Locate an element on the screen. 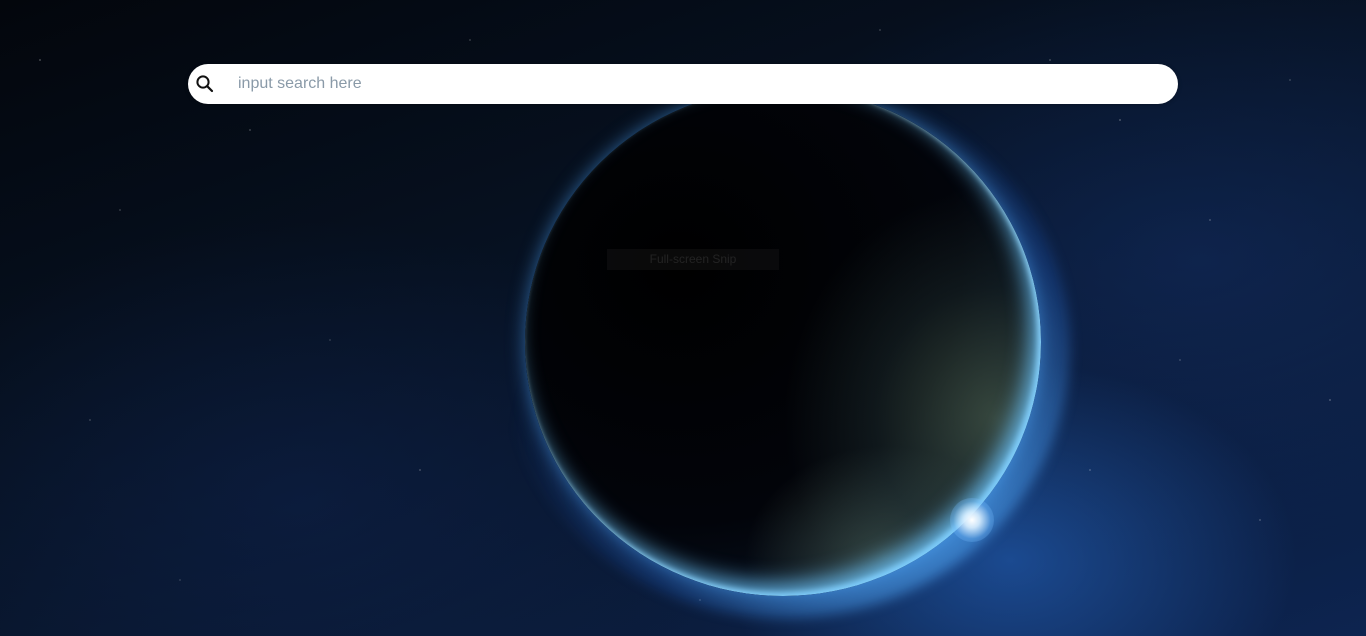 This screenshot has width=1366, height=636. search-icon is located at coordinates (205, 84).